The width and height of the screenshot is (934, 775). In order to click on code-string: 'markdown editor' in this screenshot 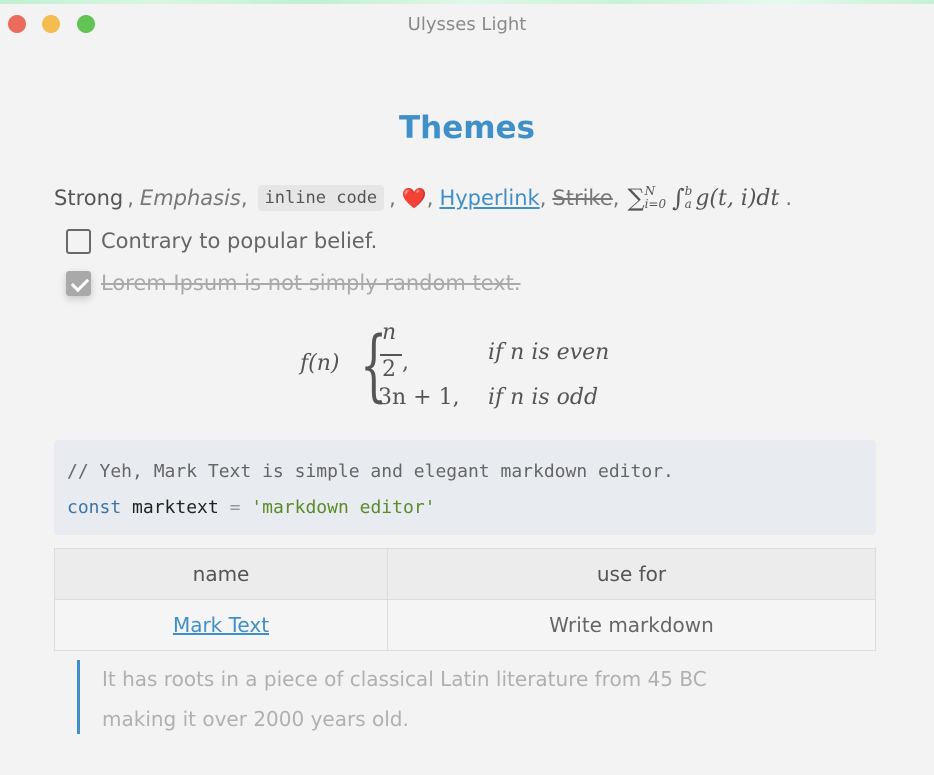, I will do `click(343, 507)`.